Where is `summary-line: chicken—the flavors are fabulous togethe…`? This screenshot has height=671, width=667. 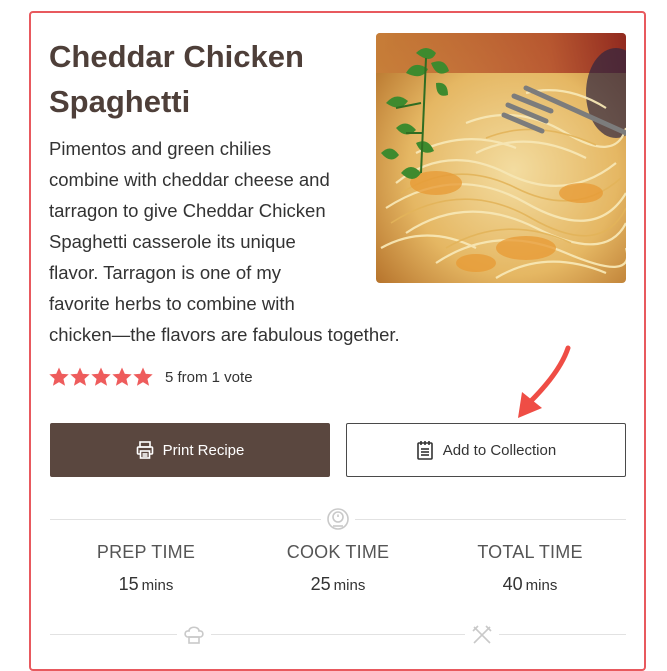 summary-line: chicken—the flavors are fabulous togethe… is located at coordinates (224, 334).